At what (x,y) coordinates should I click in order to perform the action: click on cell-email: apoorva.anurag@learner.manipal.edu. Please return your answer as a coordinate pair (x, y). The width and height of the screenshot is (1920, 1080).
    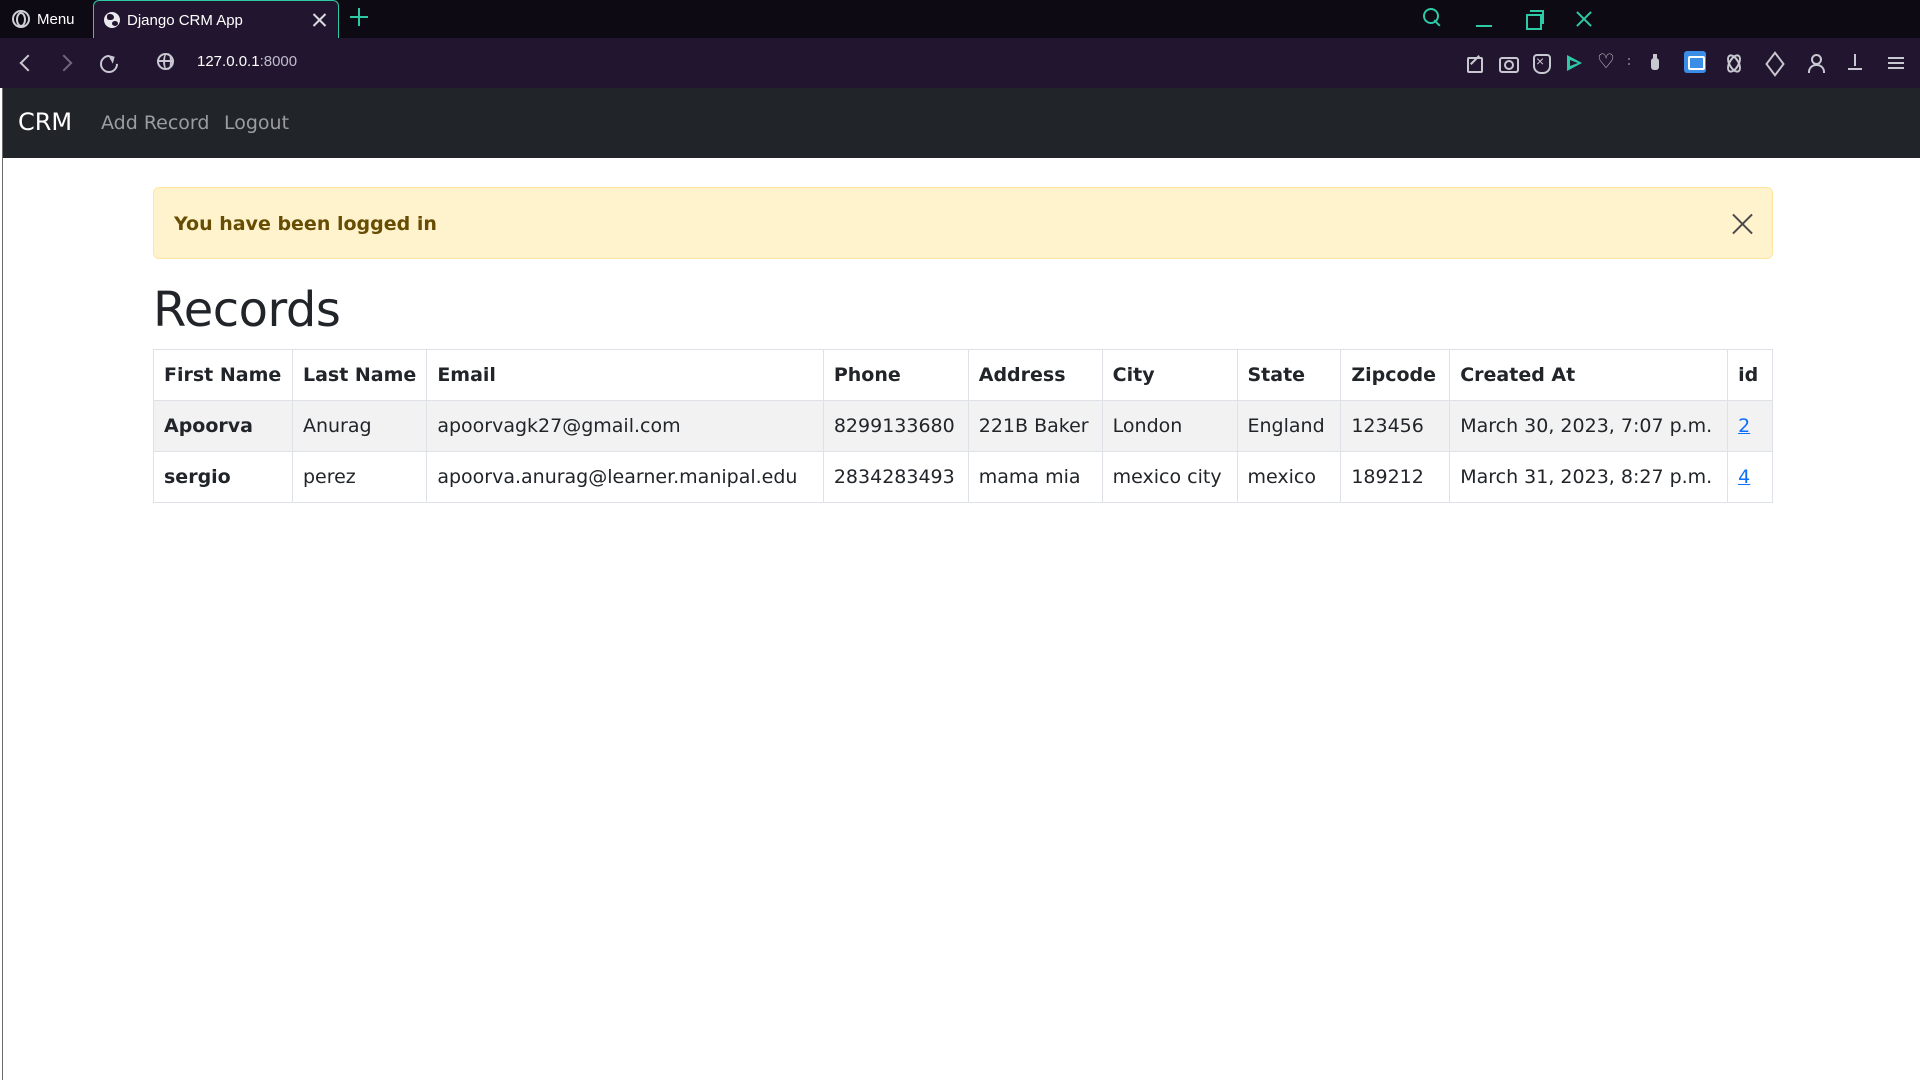
    Looking at the image, I should click on (625, 477).